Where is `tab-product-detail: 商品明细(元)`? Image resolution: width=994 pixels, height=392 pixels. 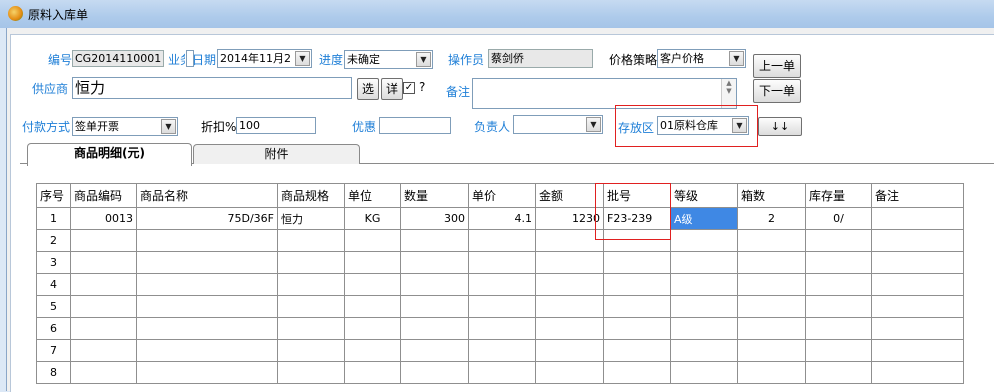
tab-product-detail: 商品明细(元) is located at coordinates (109, 154).